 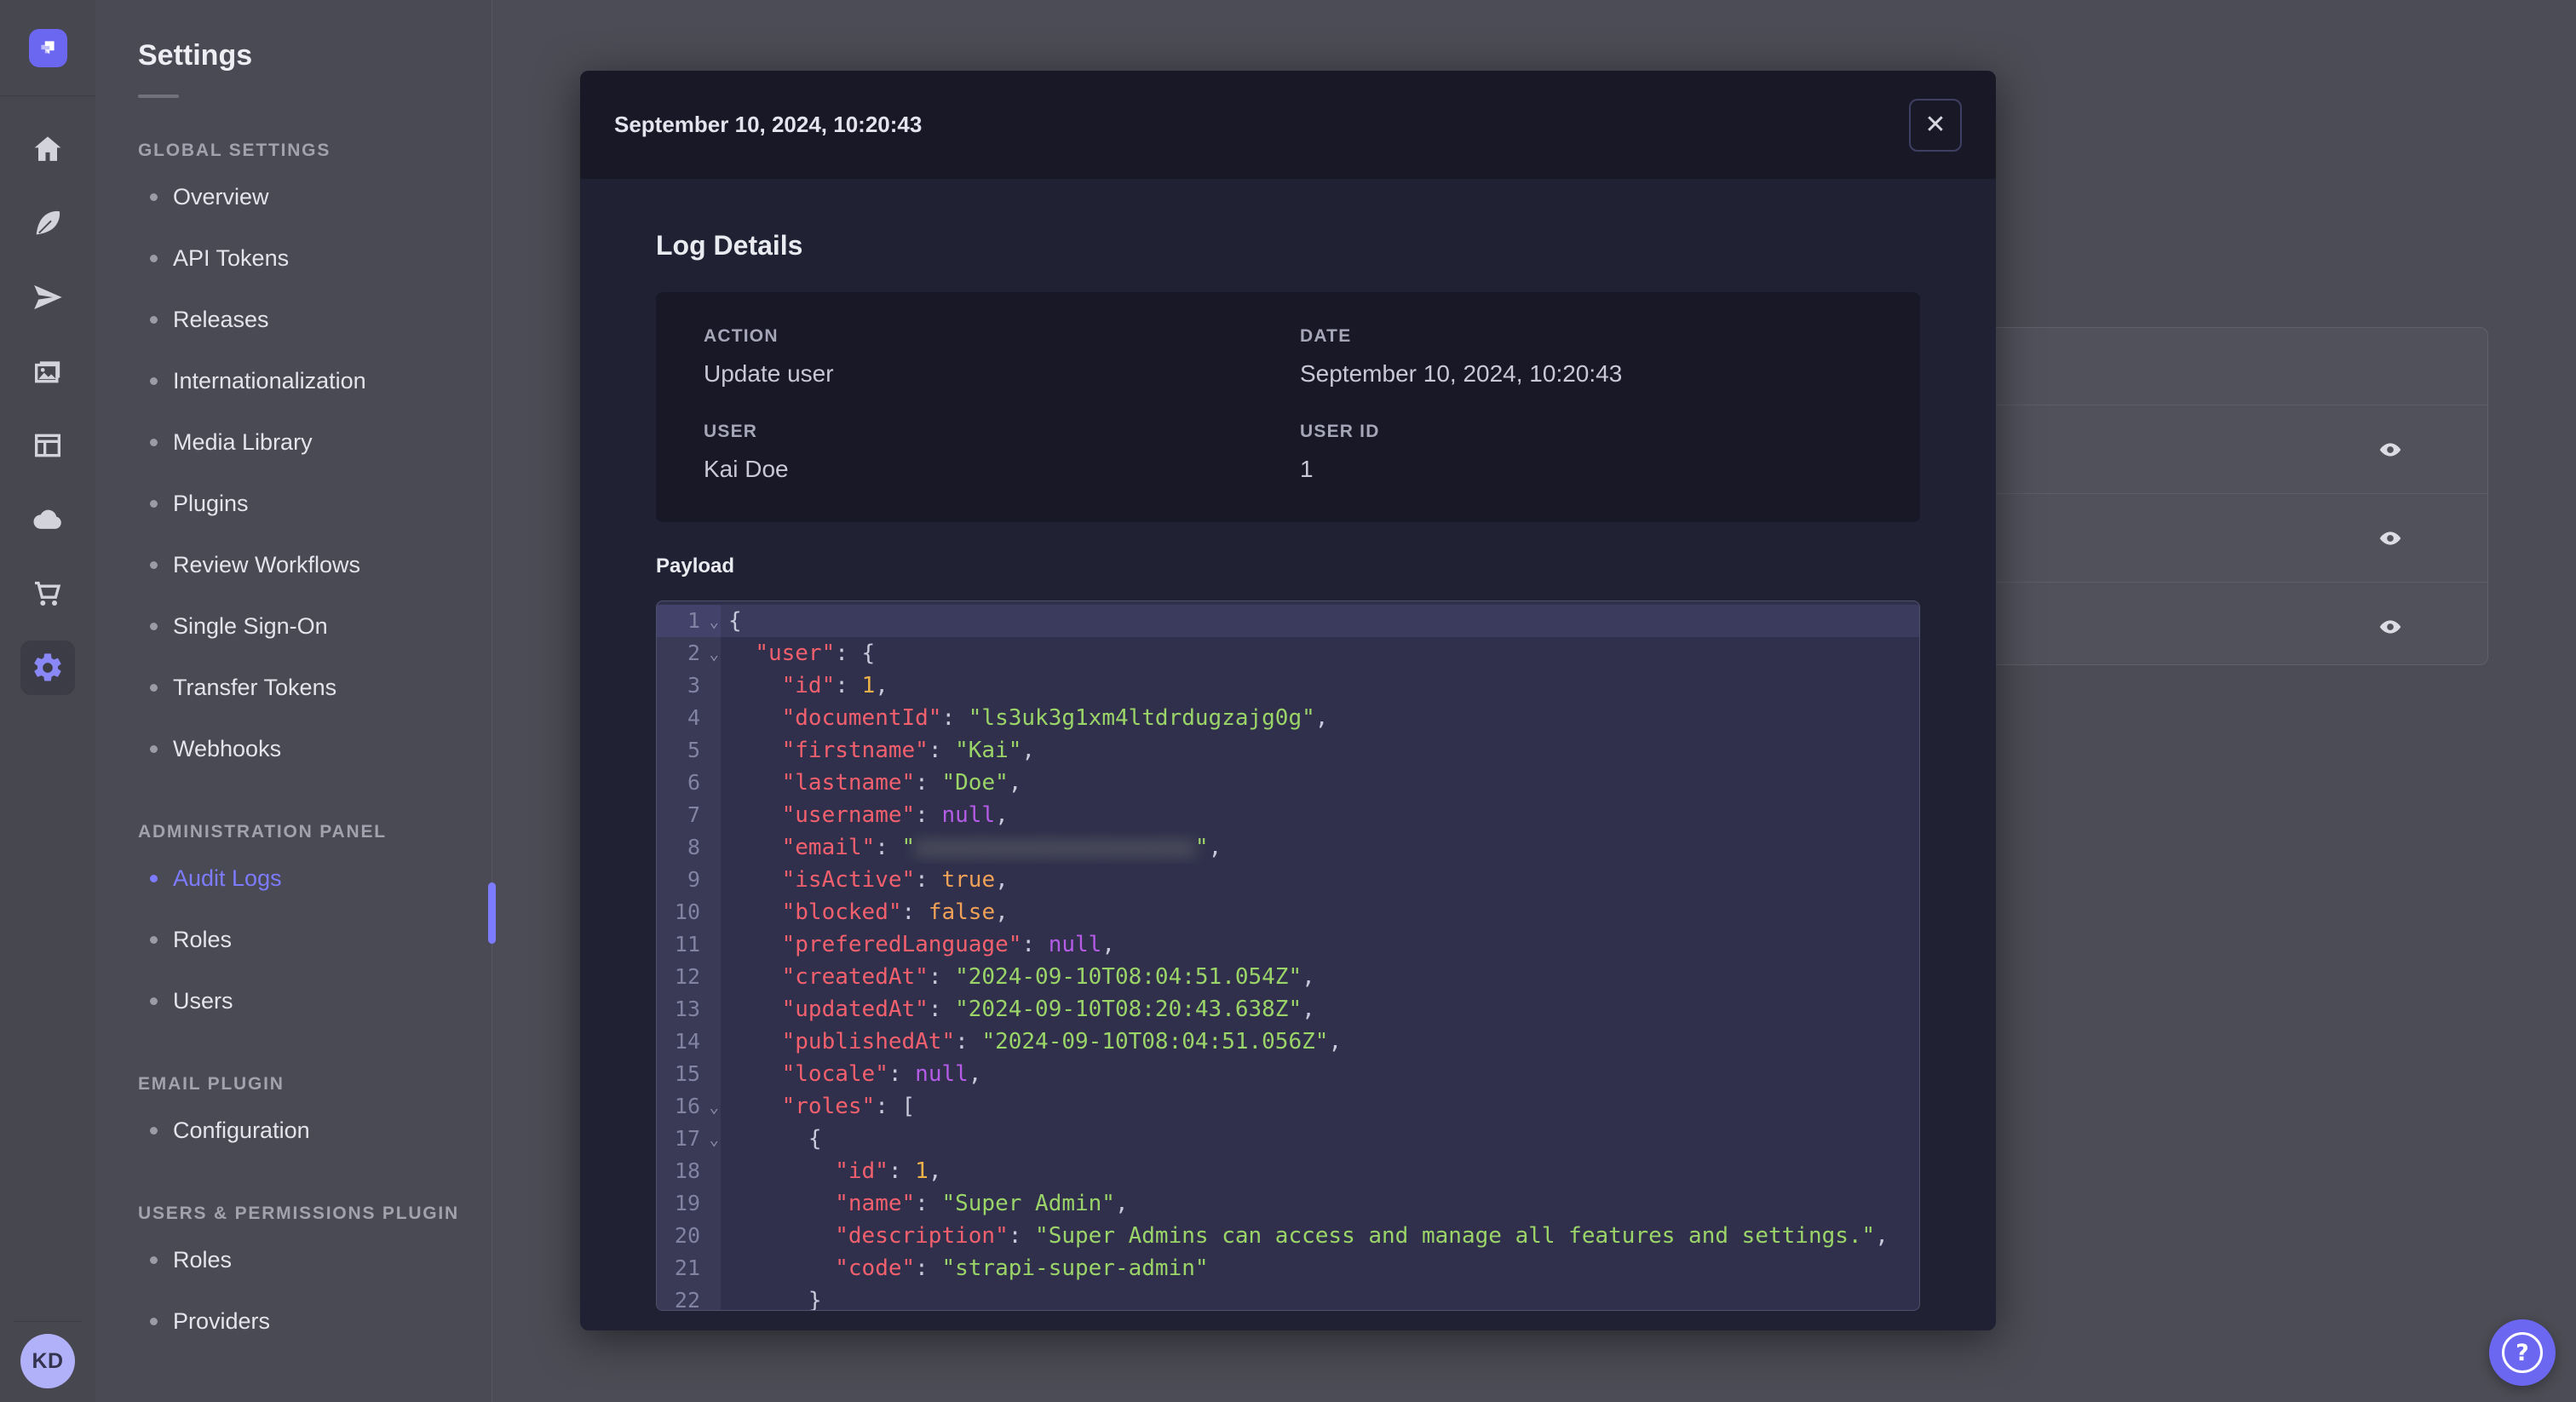 I want to click on help-button: ?, so click(x=2523, y=1352).